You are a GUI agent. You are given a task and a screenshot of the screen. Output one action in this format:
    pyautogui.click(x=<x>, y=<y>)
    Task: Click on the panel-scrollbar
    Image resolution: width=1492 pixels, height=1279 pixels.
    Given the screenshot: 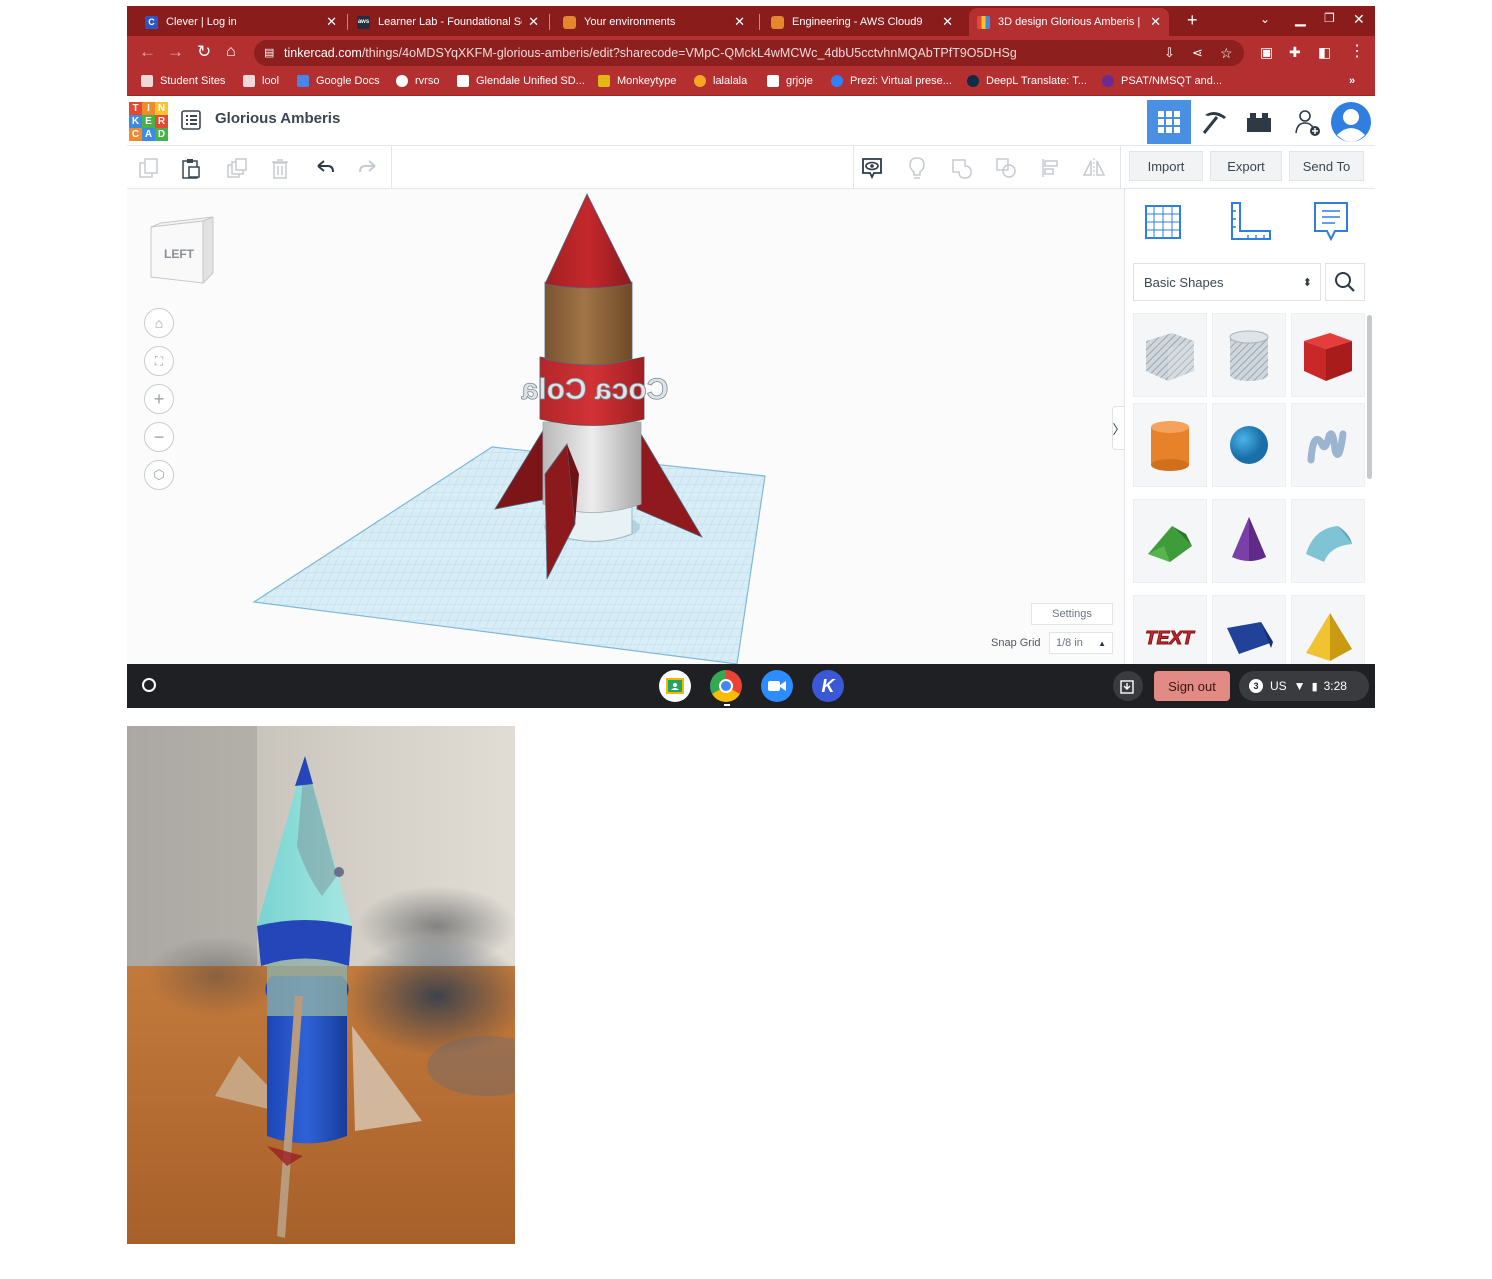 What is the action you would take?
    pyautogui.click(x=1369, y=397)
    